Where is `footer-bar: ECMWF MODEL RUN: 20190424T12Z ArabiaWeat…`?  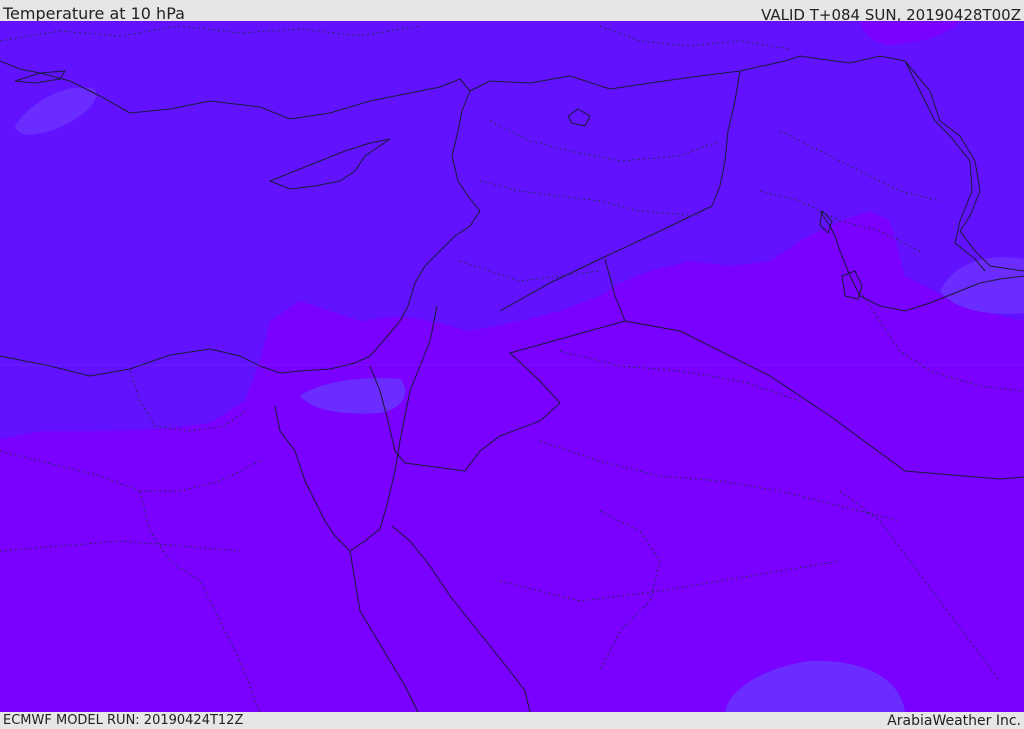 footer-bar: ECMWF MODEL RUN: 20190424T12Z ArabiaWeat… is located at coordinates (512, 720).